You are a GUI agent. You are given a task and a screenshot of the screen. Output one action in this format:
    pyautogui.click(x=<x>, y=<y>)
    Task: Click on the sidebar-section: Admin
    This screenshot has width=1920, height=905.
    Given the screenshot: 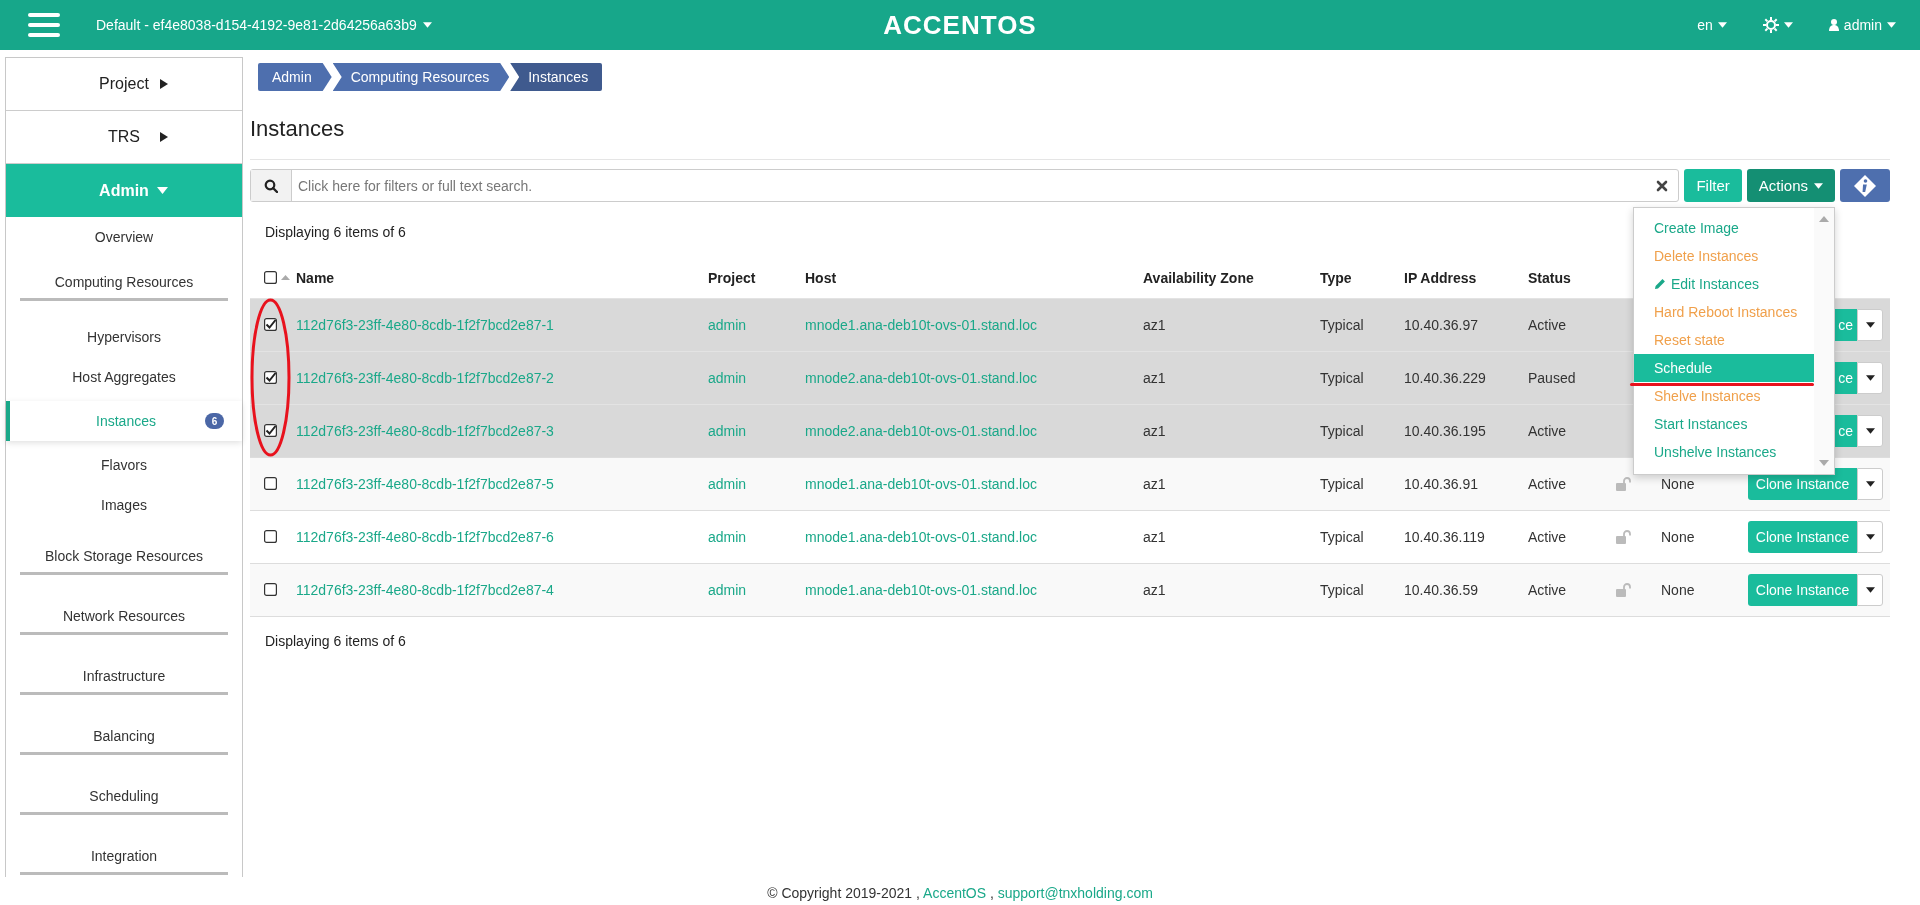 What is the action you would take?
    pyautogui.click(x=124, y=190)
    